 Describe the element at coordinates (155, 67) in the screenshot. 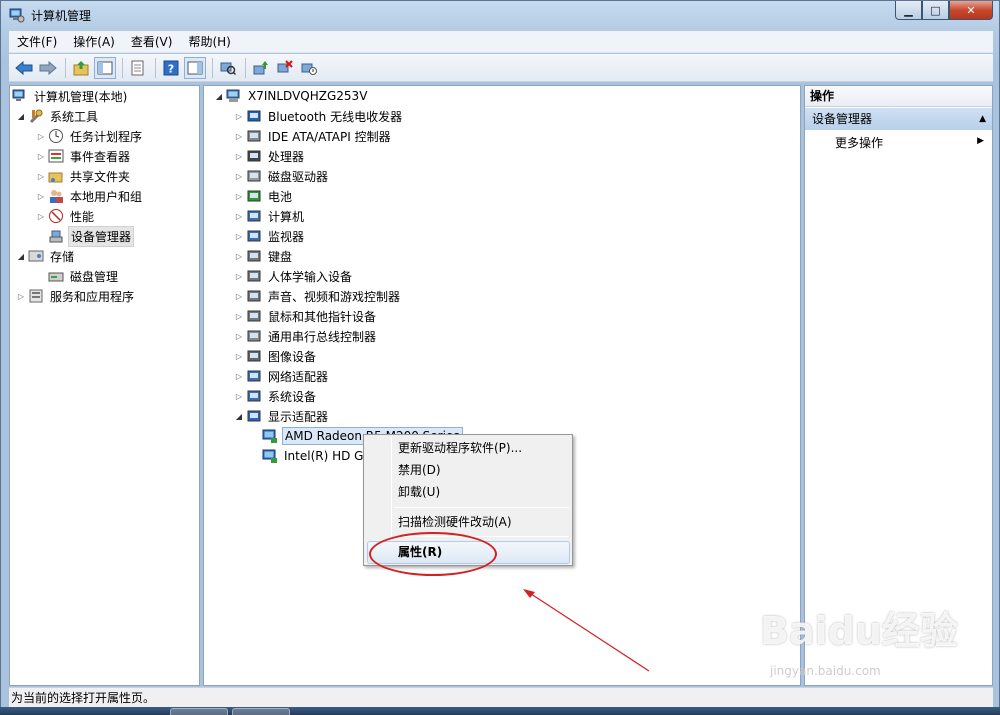

I see `toolbar-separator` at that location.